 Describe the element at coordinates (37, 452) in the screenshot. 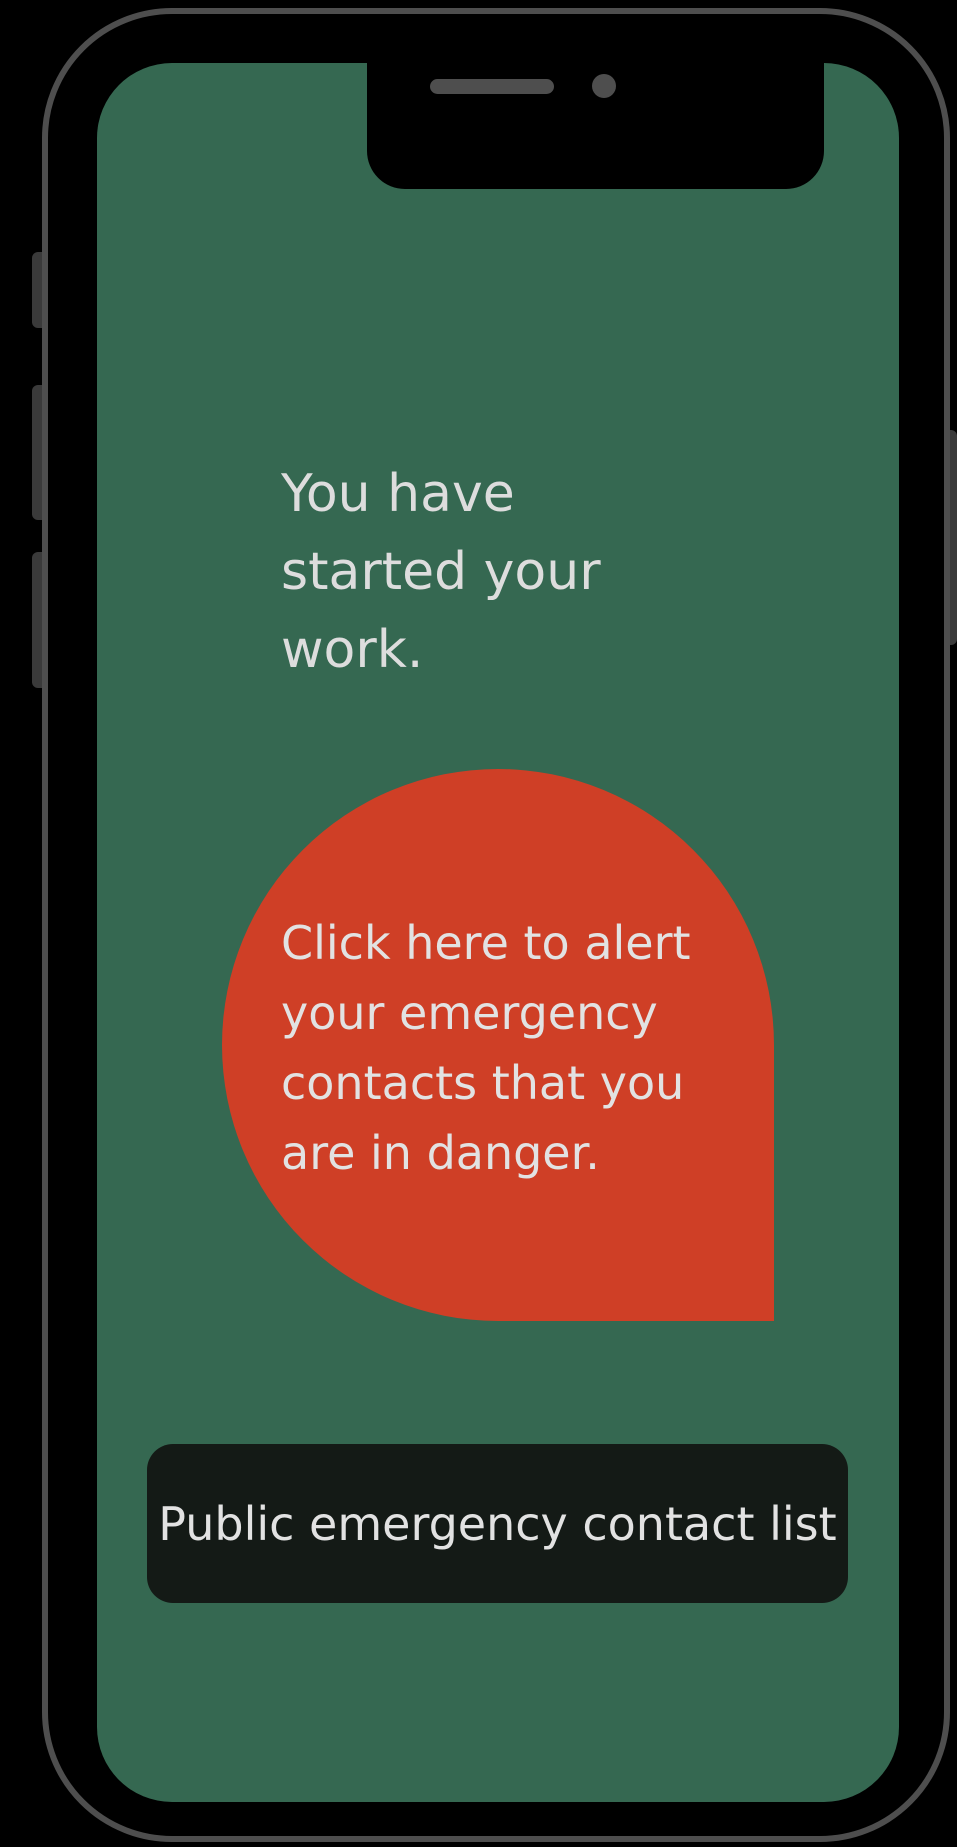

I see `side-button-volume-up` at that location.